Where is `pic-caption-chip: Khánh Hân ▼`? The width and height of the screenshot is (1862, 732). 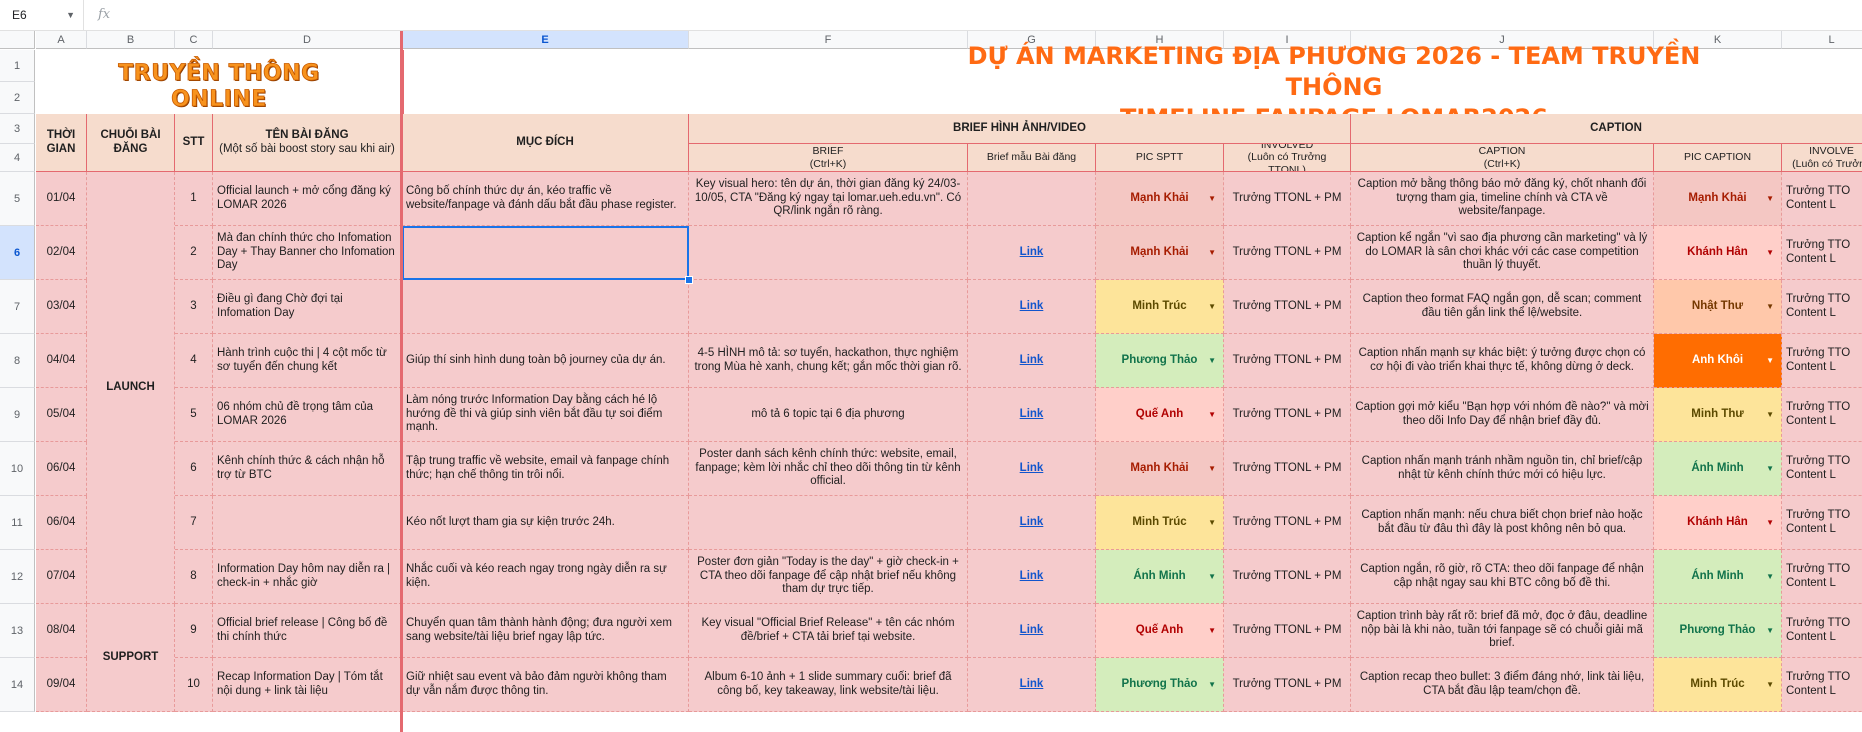
pic-caption-chip: Khánh Hân ▼ is located at coordinates (1718, 253).